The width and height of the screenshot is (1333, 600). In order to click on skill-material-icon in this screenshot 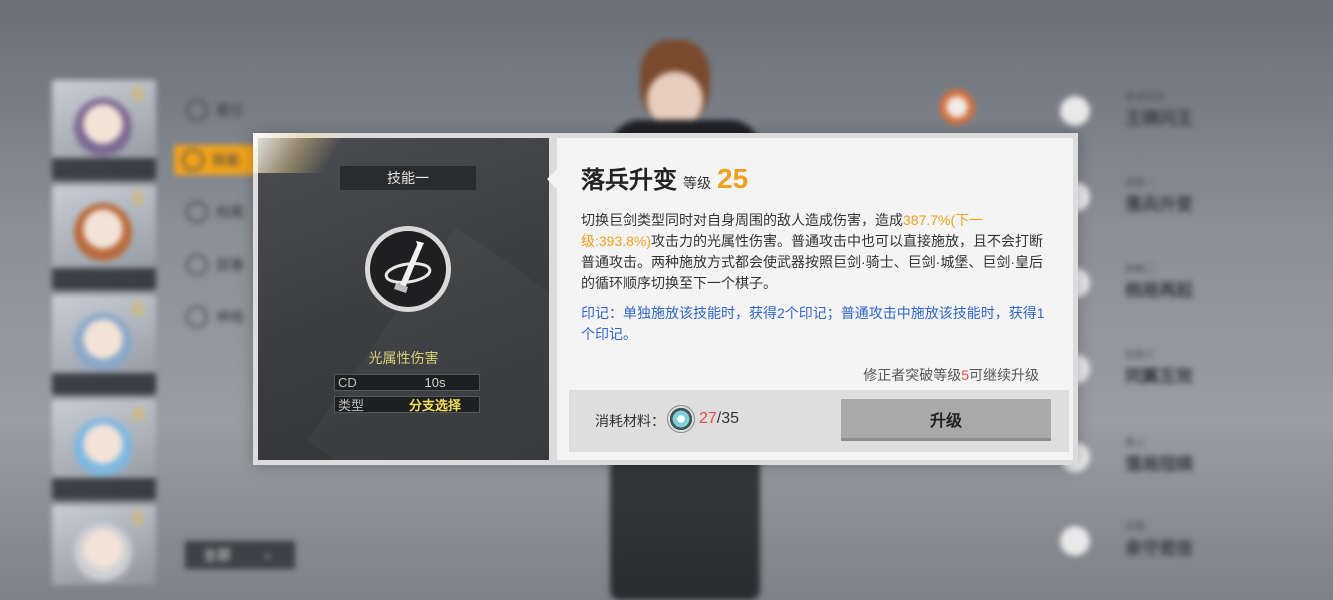, I will do `click(681, 419)`.